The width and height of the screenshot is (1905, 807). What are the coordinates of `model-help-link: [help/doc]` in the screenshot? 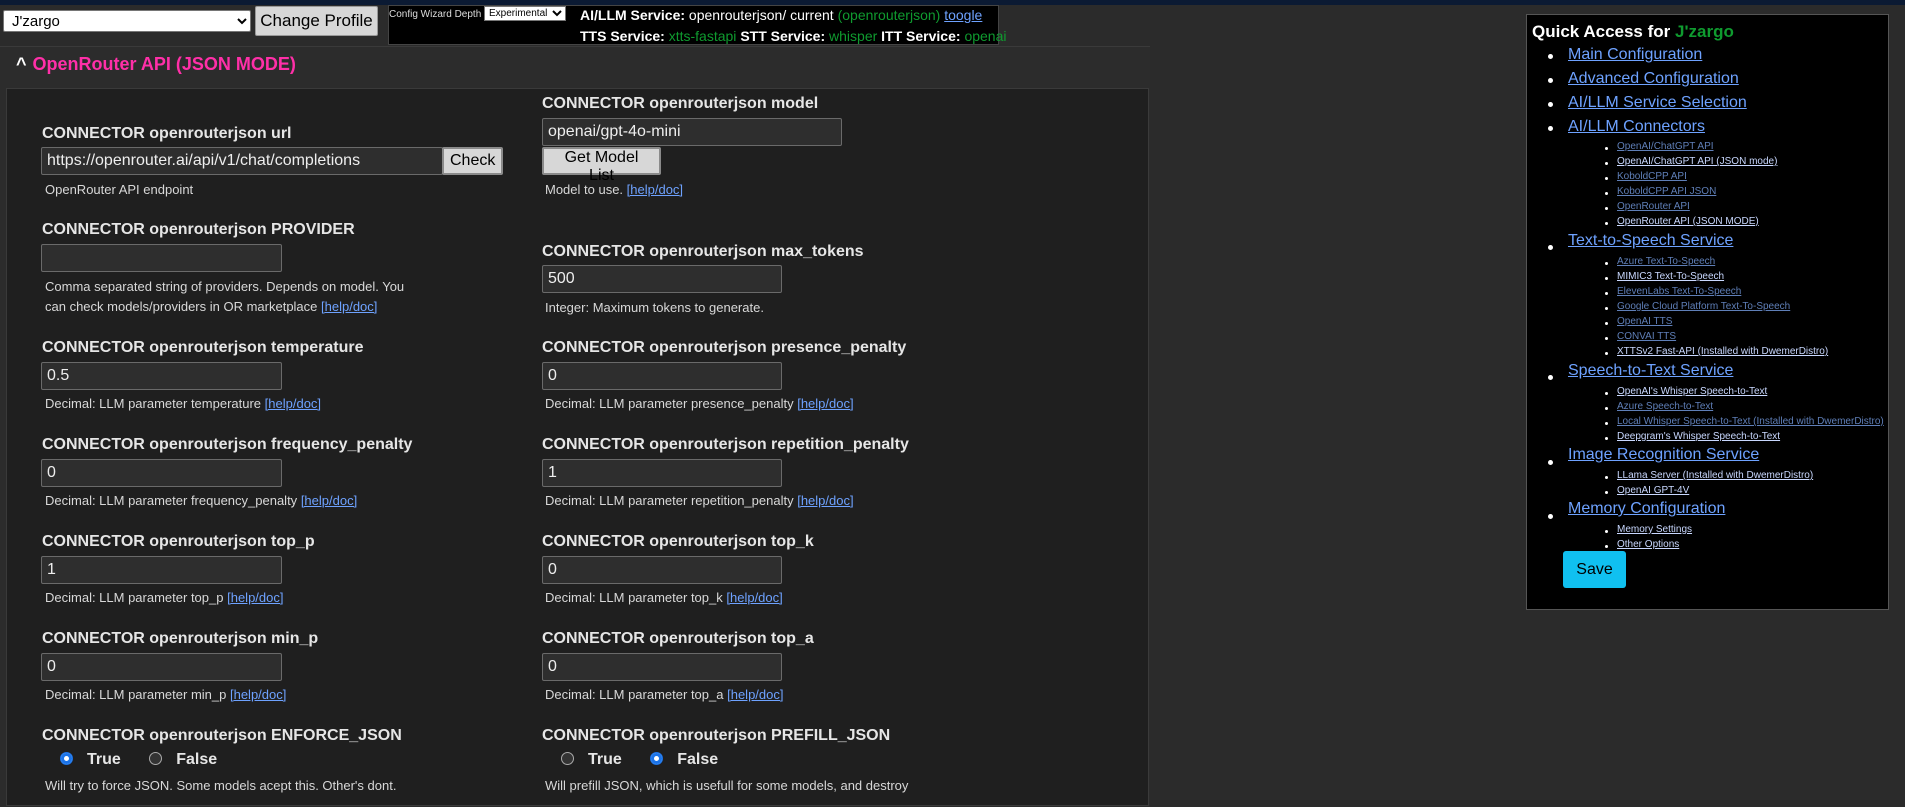 It's located at (655, 189).